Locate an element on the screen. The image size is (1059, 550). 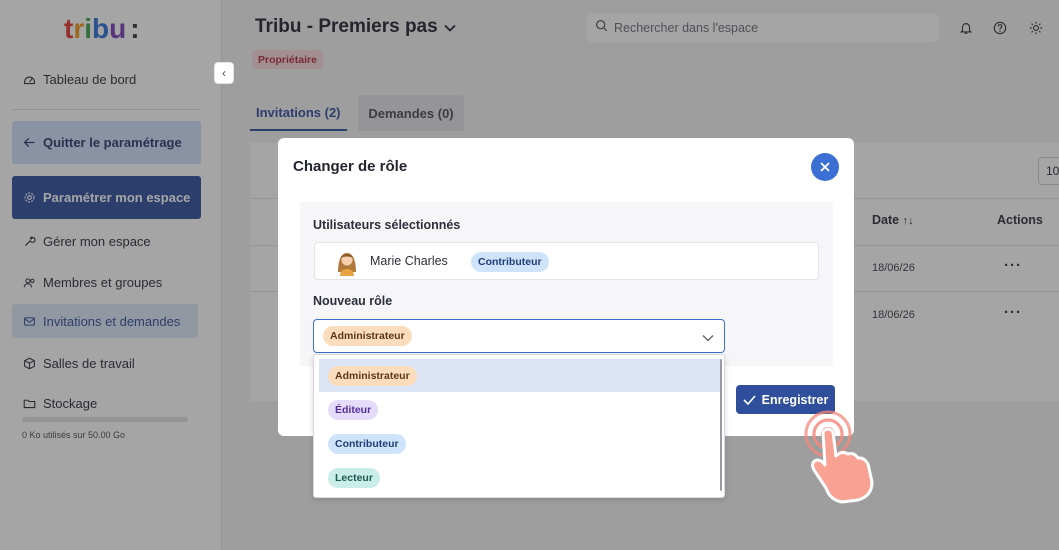
selected-user-card: Marie Charles Contributeur is located at coordinates (566, 261).